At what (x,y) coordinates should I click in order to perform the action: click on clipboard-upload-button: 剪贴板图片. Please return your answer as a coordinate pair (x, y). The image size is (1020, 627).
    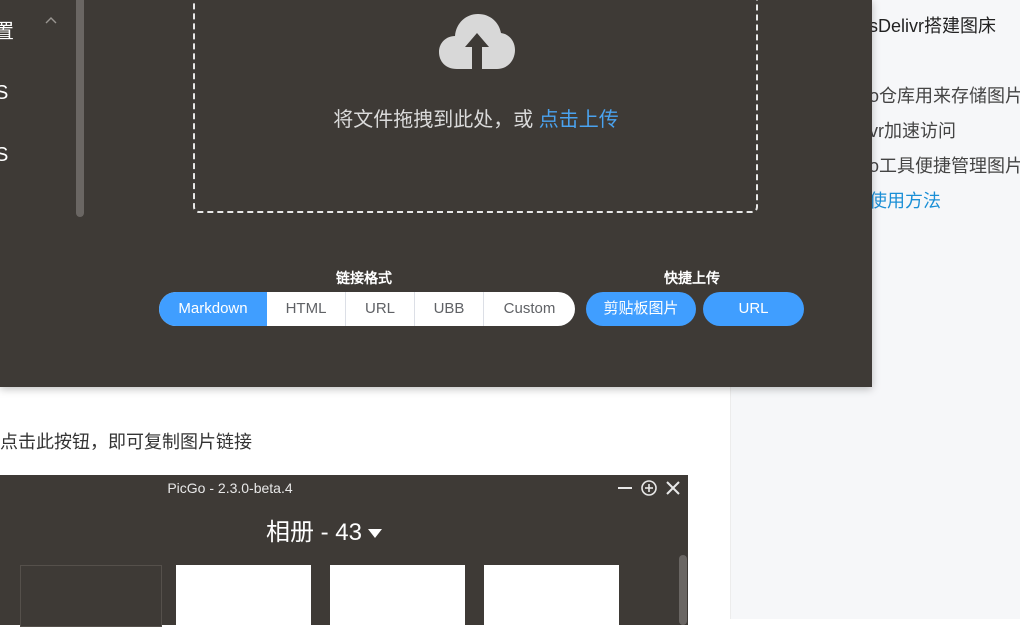
    Looking at the image, I should click on (641, 309).